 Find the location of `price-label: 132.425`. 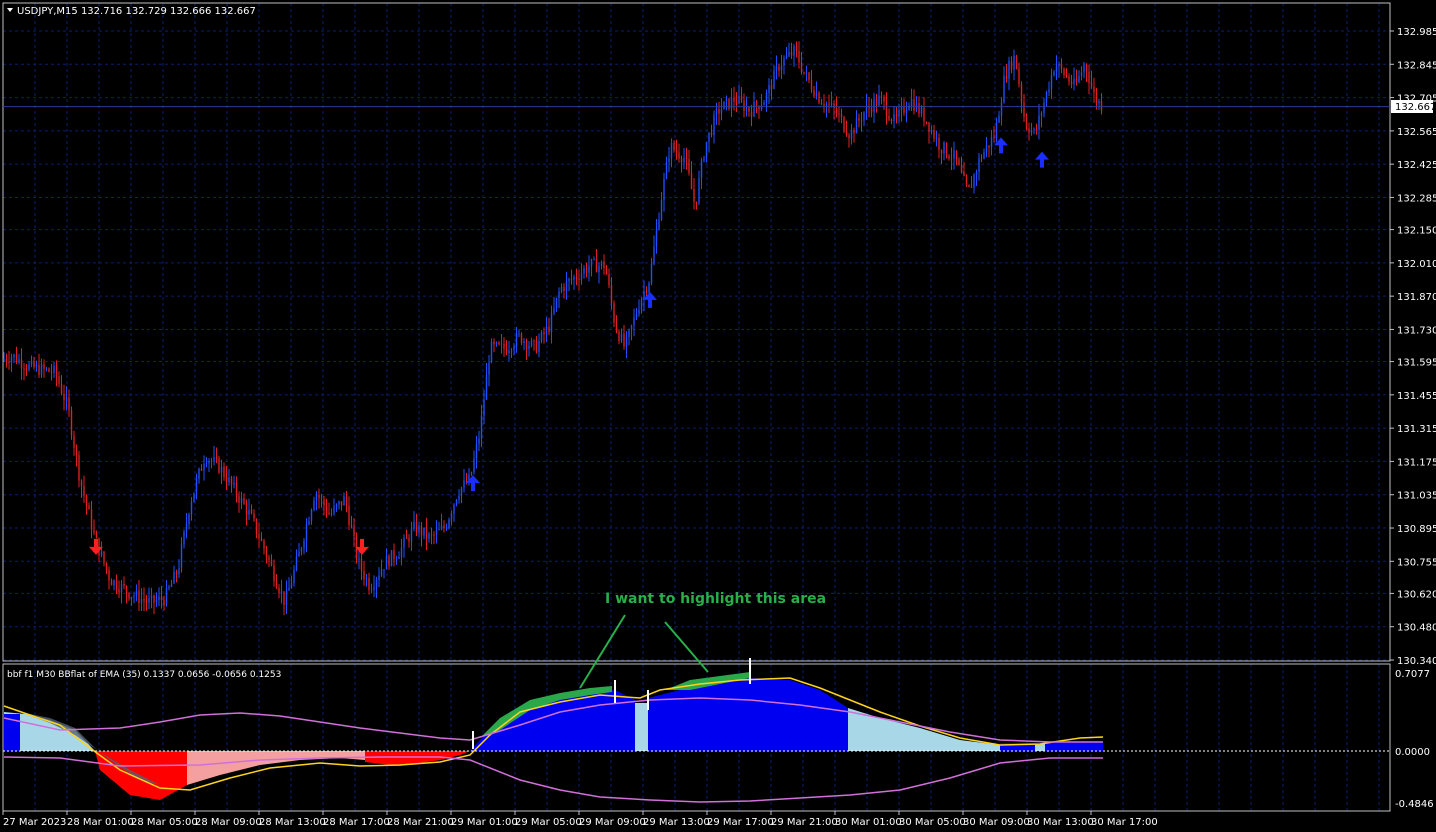

price-label: 132.425 is located at coordinates (1416, 165).